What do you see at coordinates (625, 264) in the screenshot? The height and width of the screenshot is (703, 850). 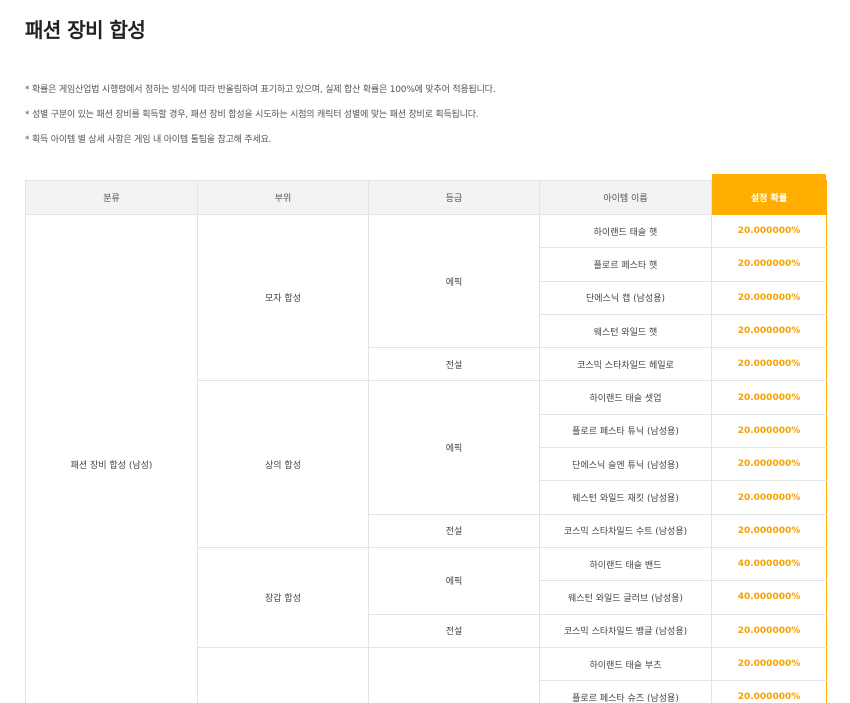 I see `item-name: 플로르 페스타 햇` at bounding box center [625, 264].